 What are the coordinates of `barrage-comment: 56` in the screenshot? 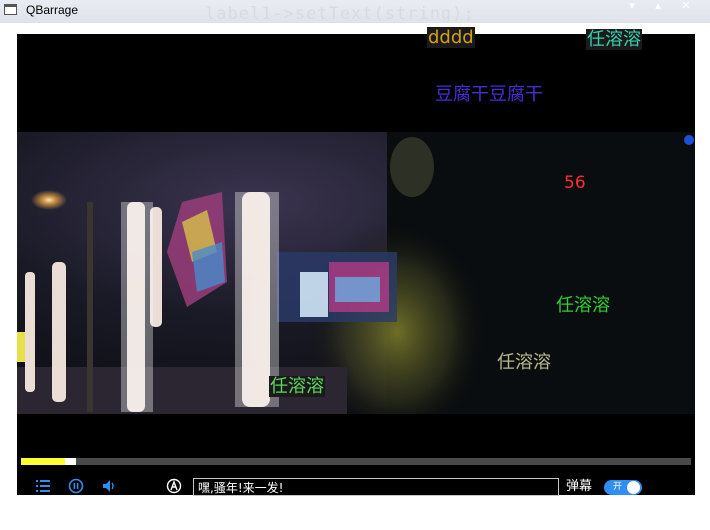 It's located at (575, 183).